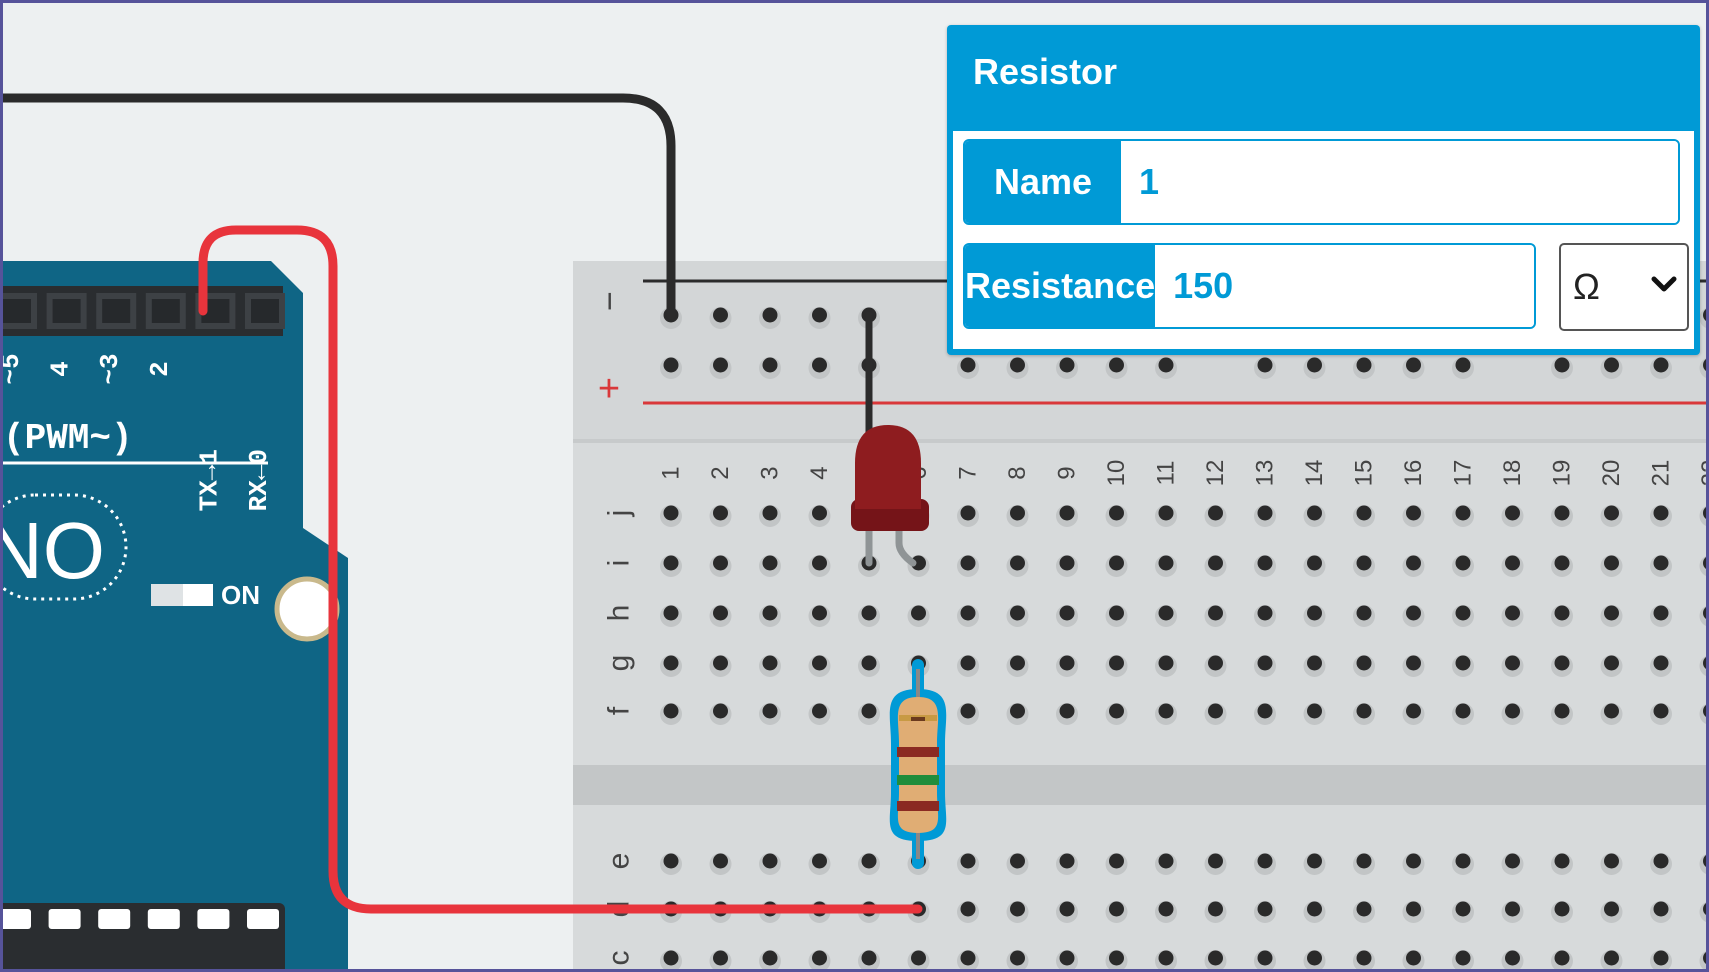  Describe the element at coordinates (1624, 287) in the screenshot. I see `unit-select: Ω` at that location.